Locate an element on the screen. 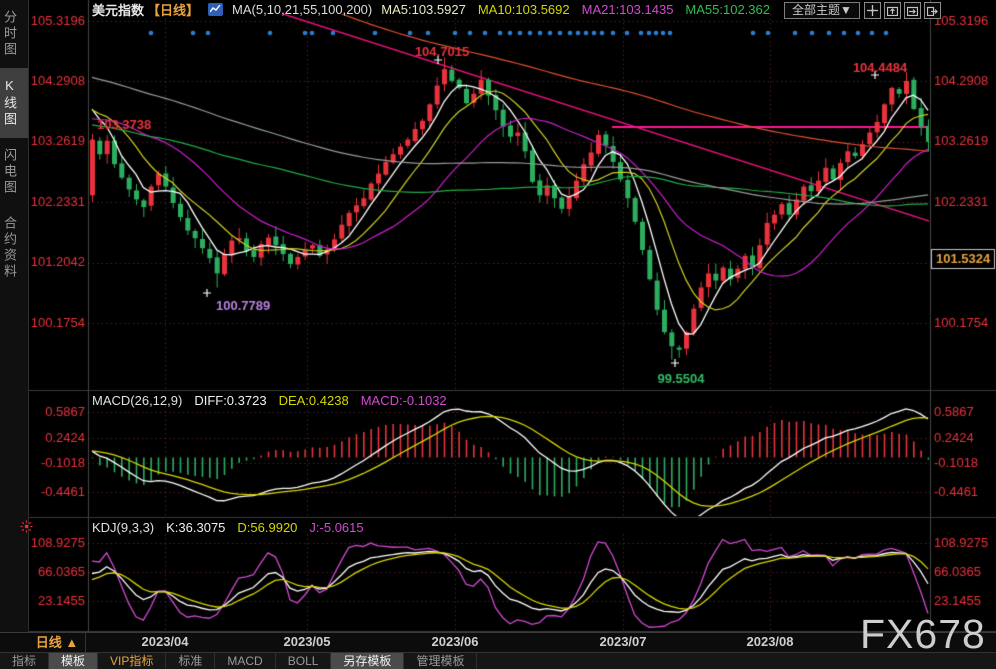 This screenshot has width=996, height=669. sidebar-item-0: 分时图 is located at coordinates (14, 34).